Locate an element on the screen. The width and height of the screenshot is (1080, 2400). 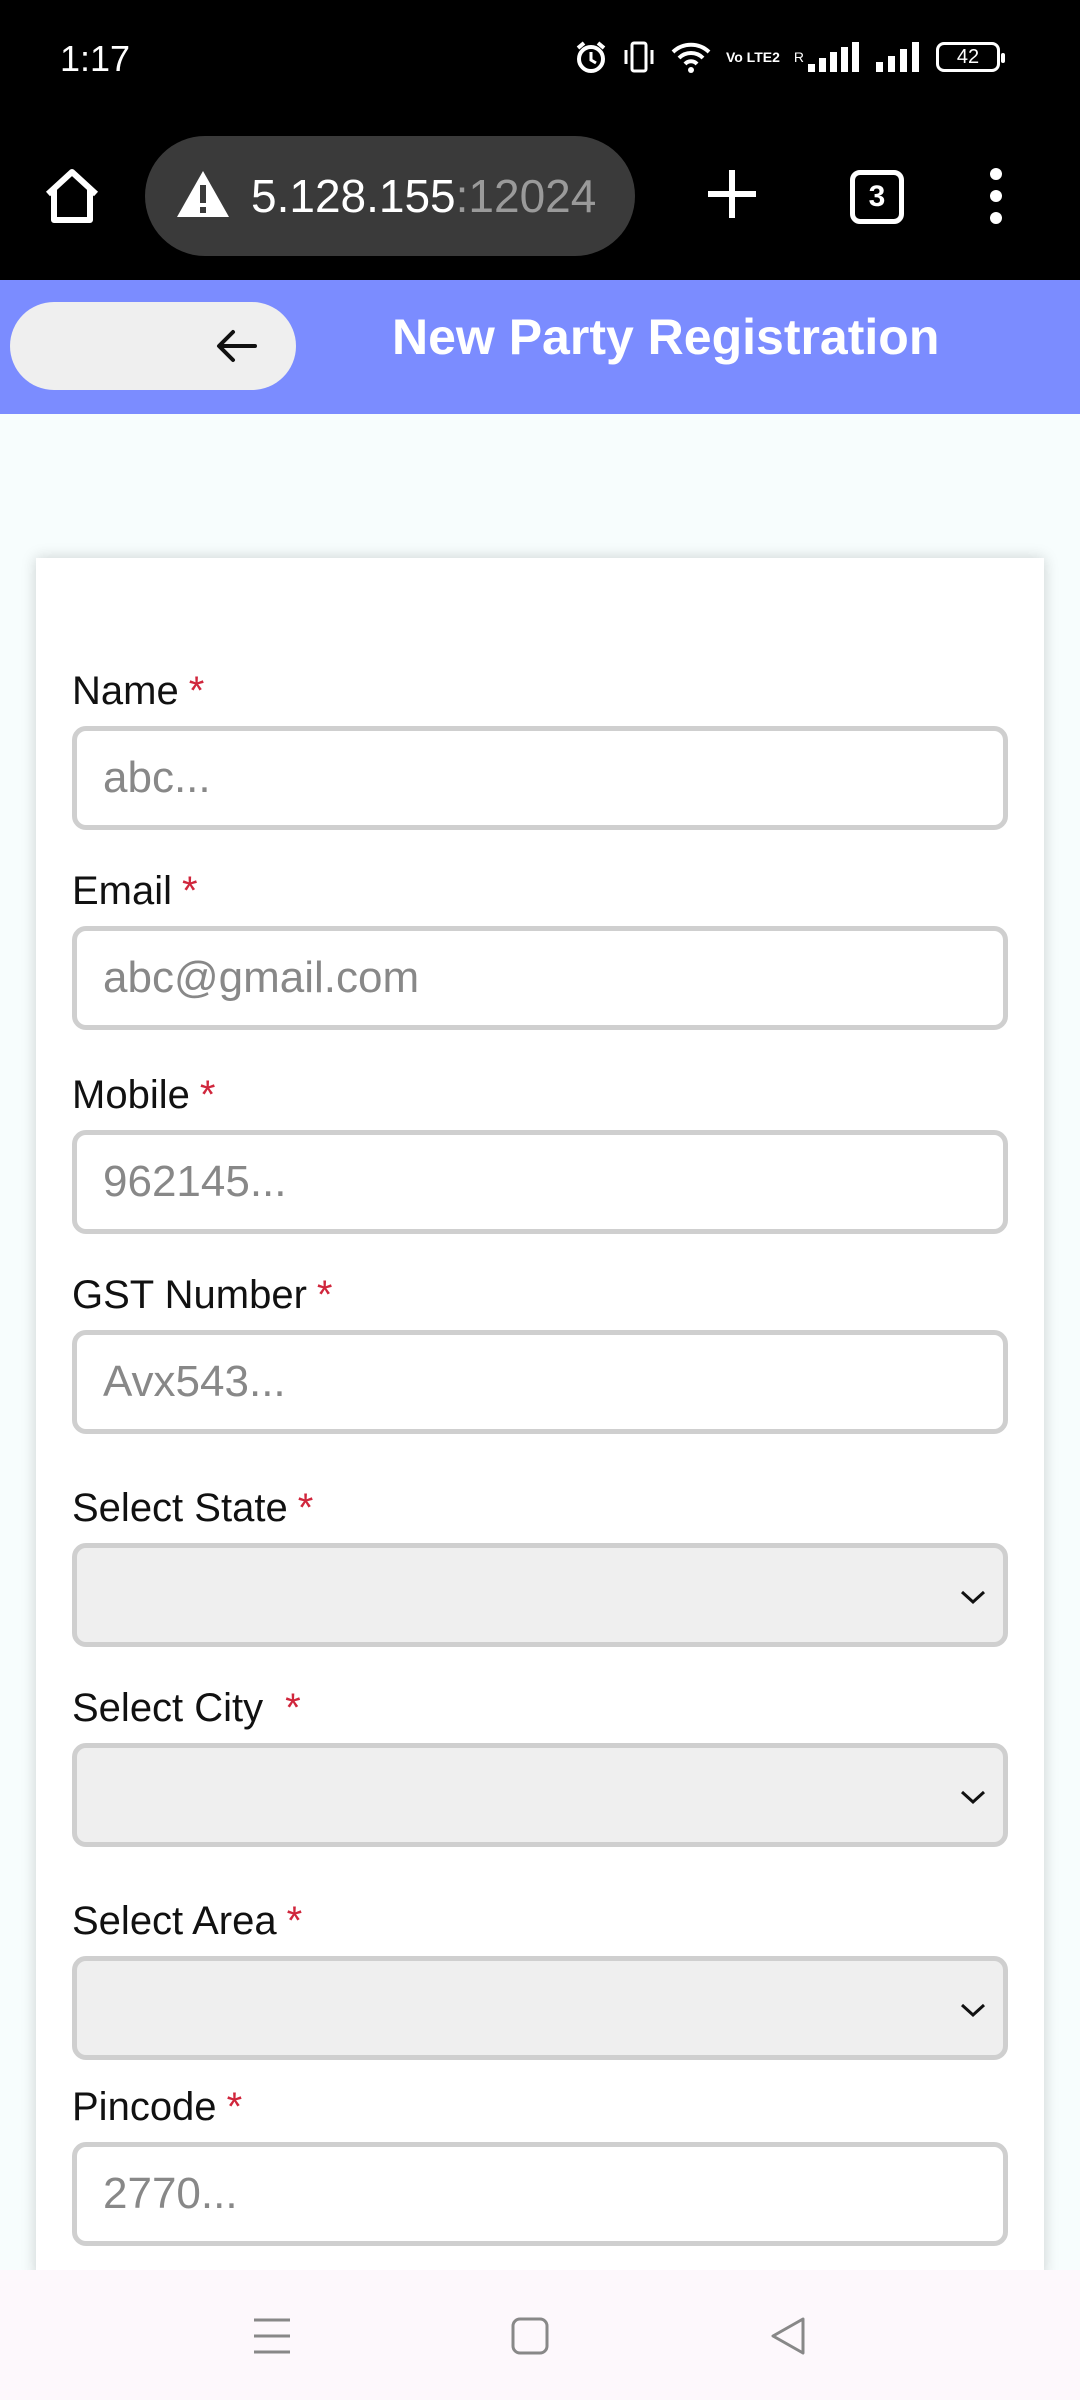
mobile-input is located at coordinates (540, 1182).